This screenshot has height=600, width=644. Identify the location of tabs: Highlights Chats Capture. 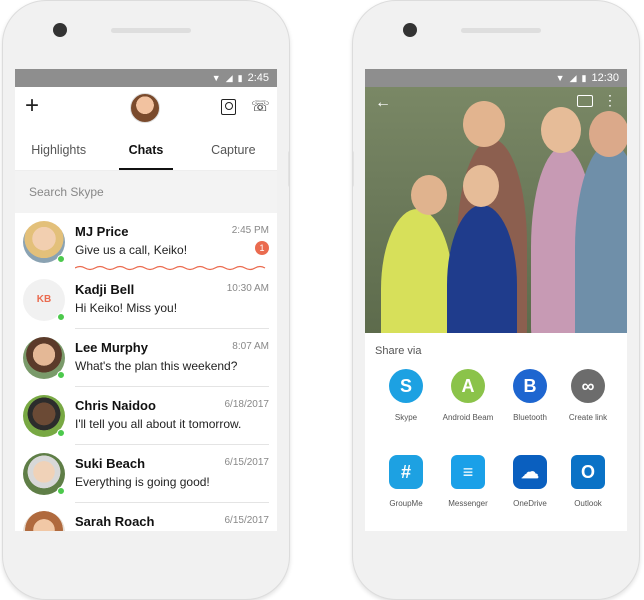
(146, 150).